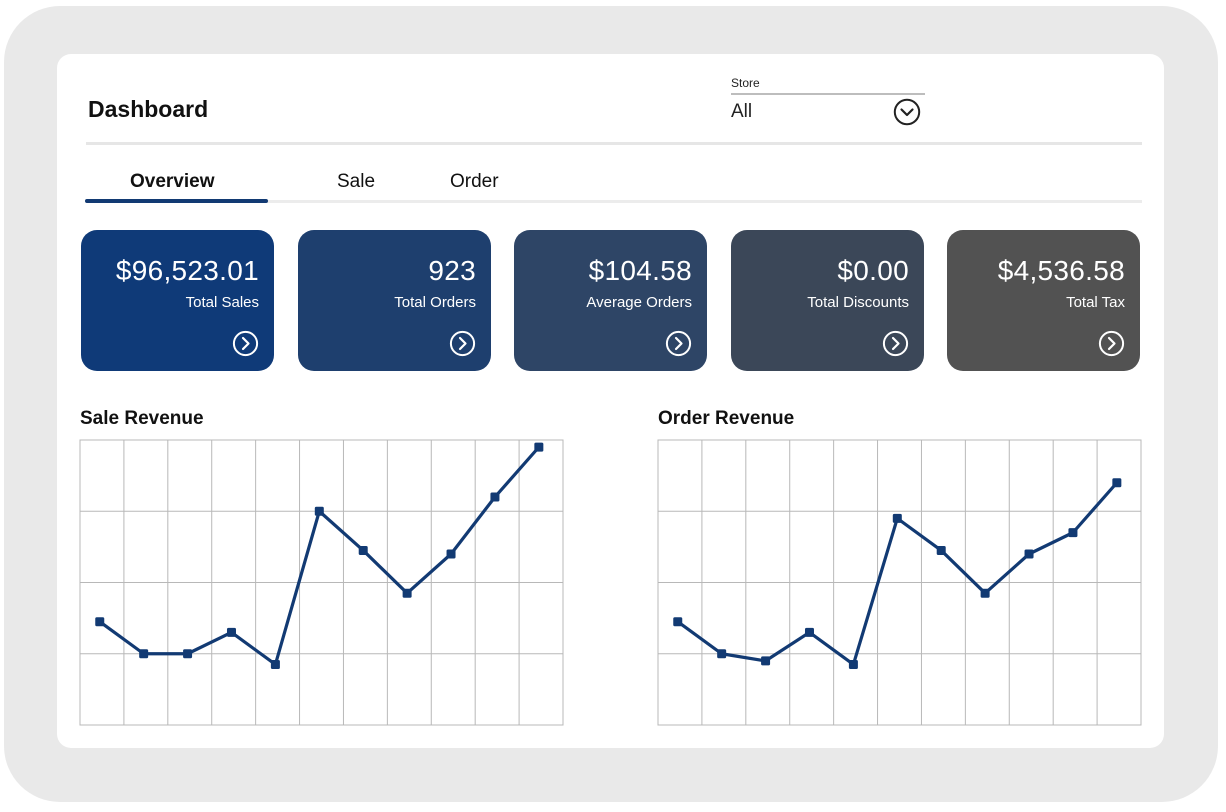 Image resolution: width=1226 pixels, height=812 pixels. What do you see at coordinates (1095, 302) in the screenshot?
I see `card-label: Total Tax` at bounding box center [1095, 302].